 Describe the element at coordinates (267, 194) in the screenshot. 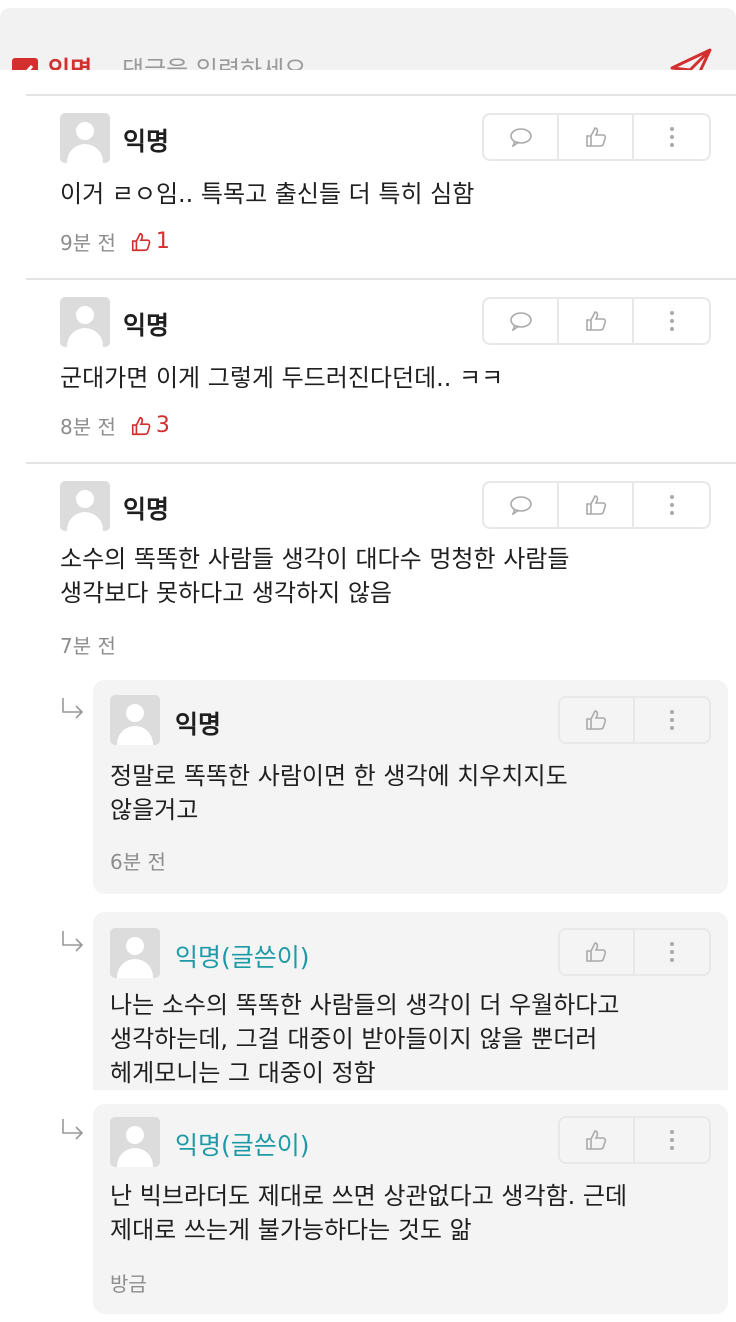

I see `comment-text: 이거 ㄹㅇ임.. 특목고 출신들 더 특히 심함` at that location.